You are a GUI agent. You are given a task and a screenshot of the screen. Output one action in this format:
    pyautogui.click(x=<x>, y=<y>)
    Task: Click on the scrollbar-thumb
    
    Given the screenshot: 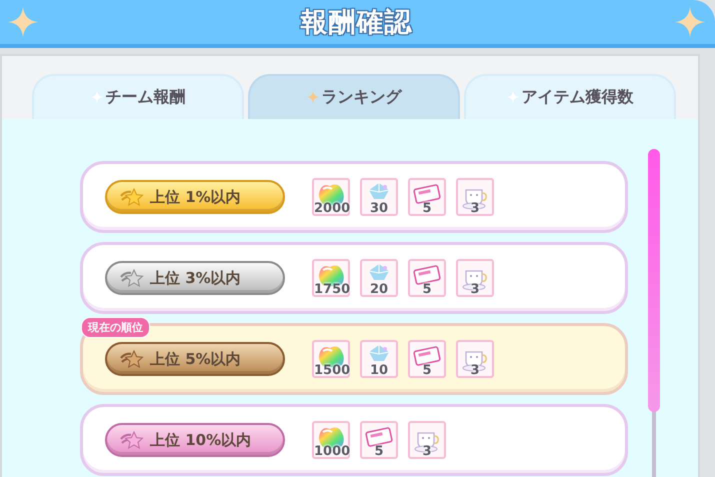 What is the action you would take?
    pyautogui.click(x=654, y=280)
    